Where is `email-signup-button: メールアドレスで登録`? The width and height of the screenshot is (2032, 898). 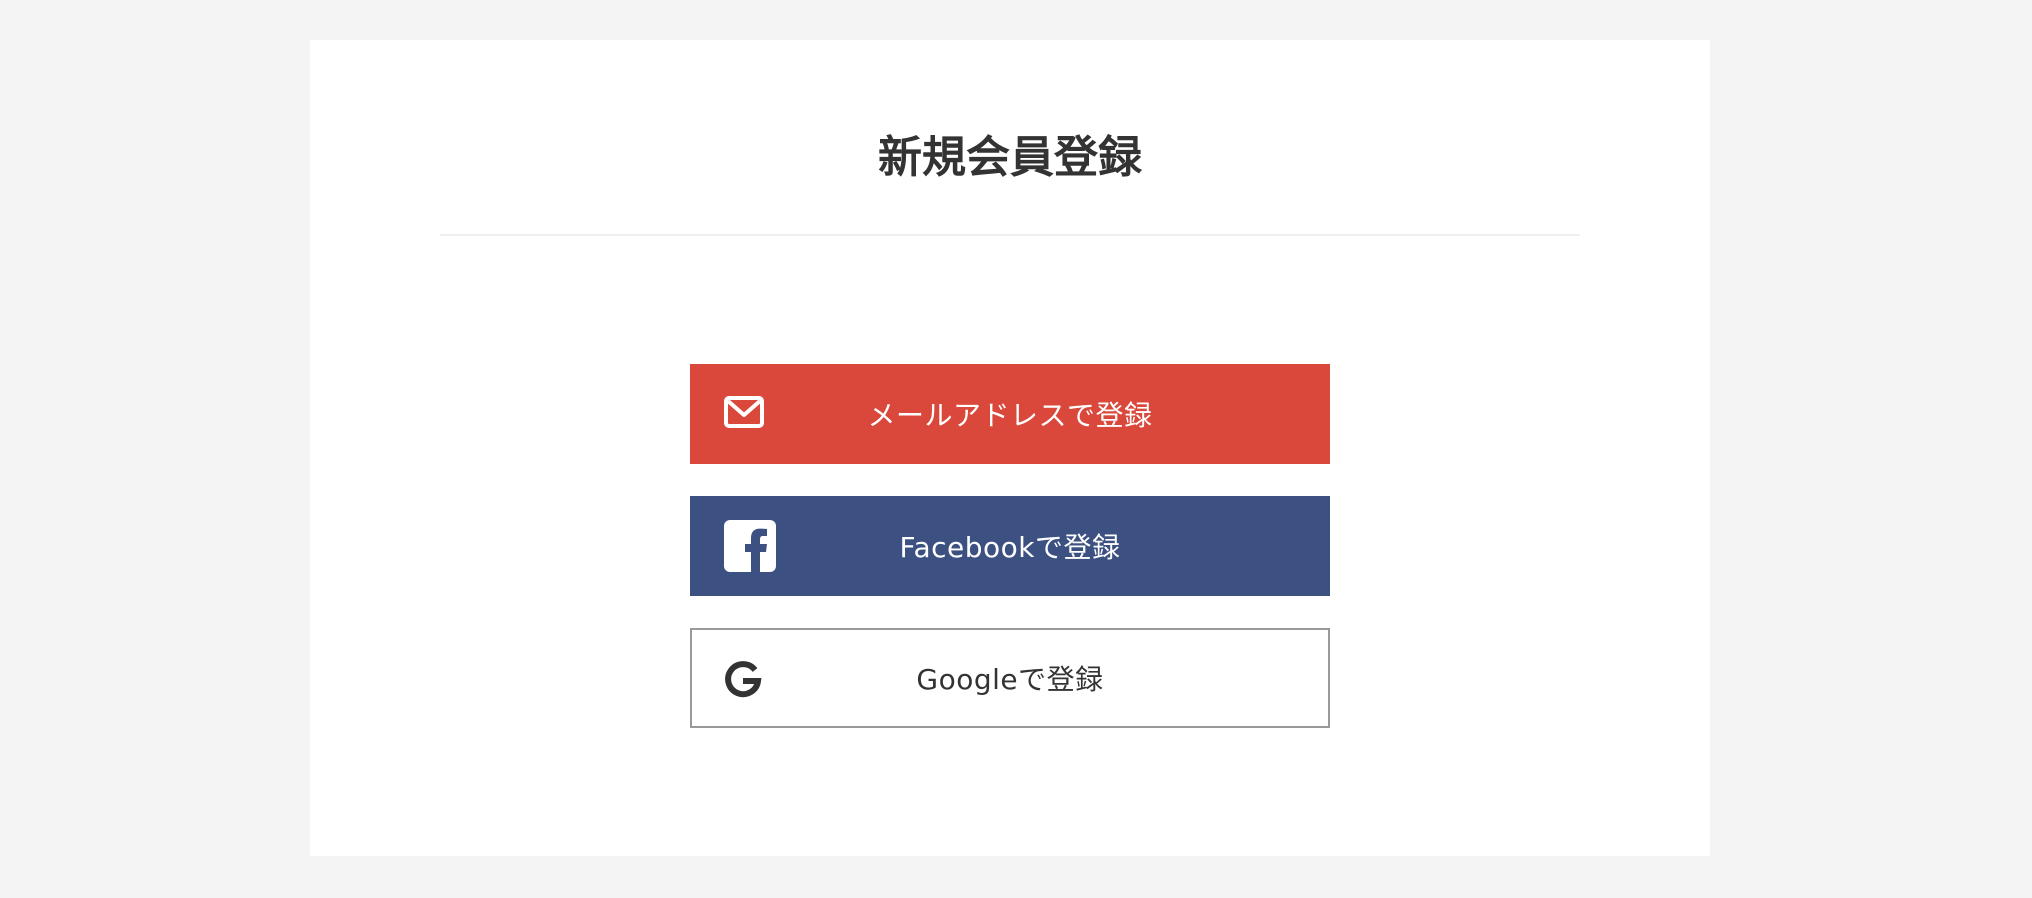 email-signup-button: メールアドレスで登録 is located at coordinates (1010, 414).